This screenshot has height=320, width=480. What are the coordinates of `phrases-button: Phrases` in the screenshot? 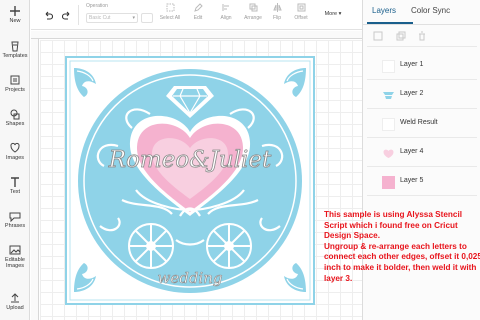 It's located at (15, 219).